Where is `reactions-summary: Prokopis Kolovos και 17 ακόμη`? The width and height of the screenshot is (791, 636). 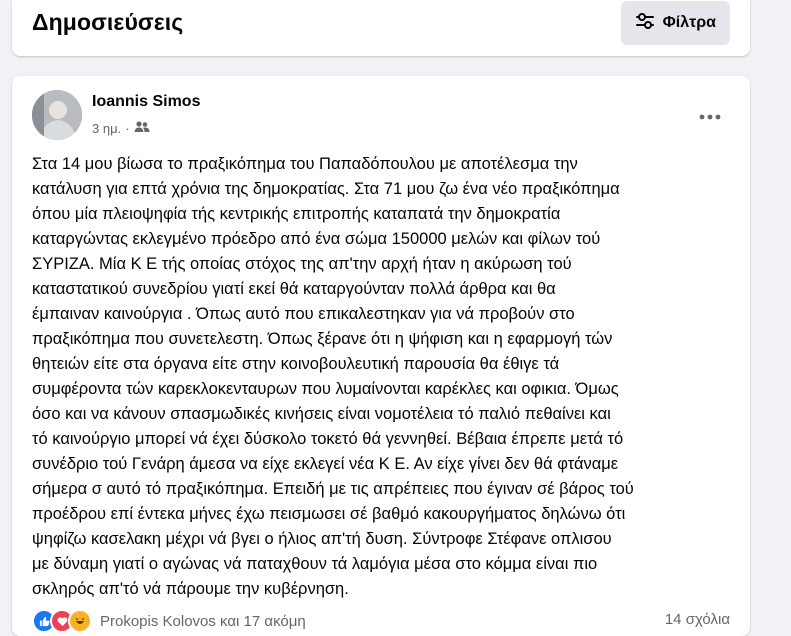 reactions-summary: Prokopis Kolovos και 17 ακόμη is located at coordinates (169, 621).